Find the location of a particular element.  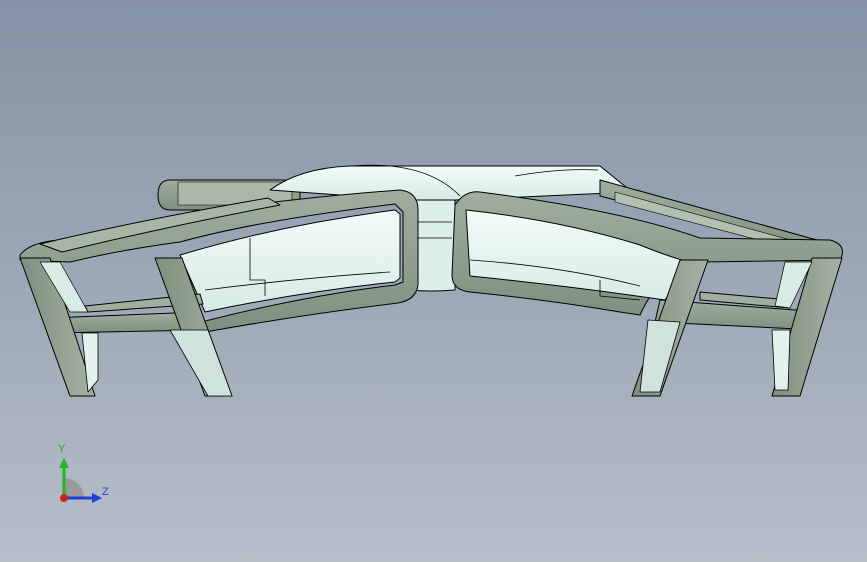

y-axis-arrow-icon is located at coordinates (64, 463).